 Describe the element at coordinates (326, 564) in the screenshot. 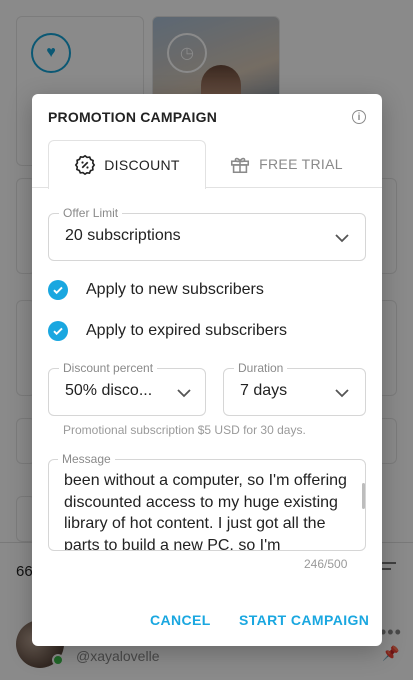

I see `char-counter: 246/500` at that location.